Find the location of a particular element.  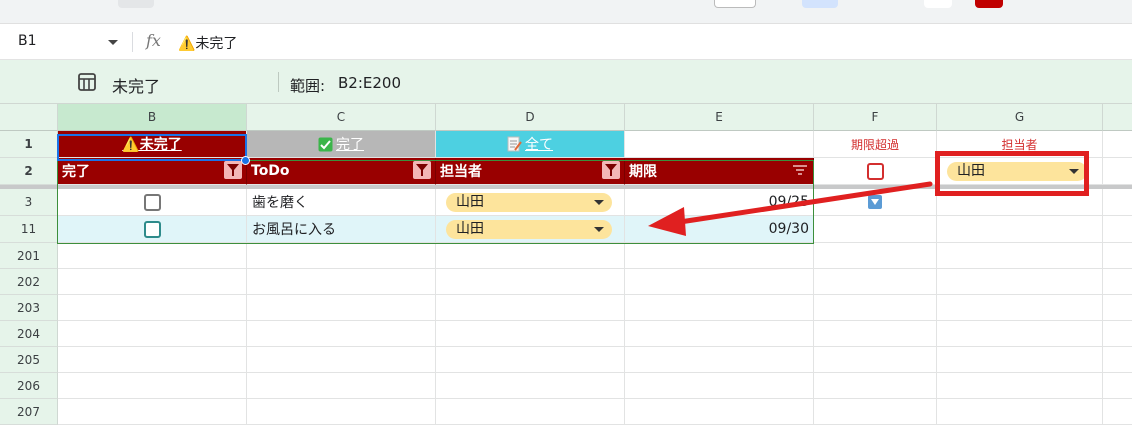

row-header-2: 2 is located at coordinates (29, 171).